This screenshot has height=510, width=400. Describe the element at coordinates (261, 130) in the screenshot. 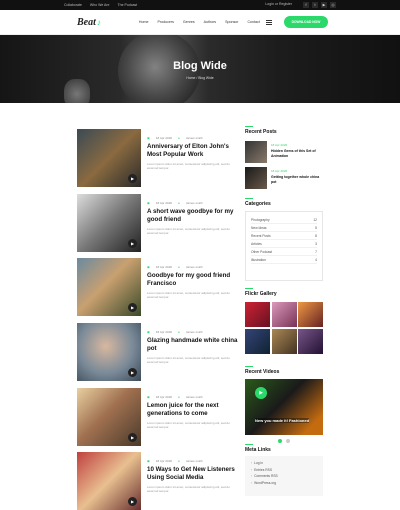

I see `recent-posts-title: Recent Posts` at that location.